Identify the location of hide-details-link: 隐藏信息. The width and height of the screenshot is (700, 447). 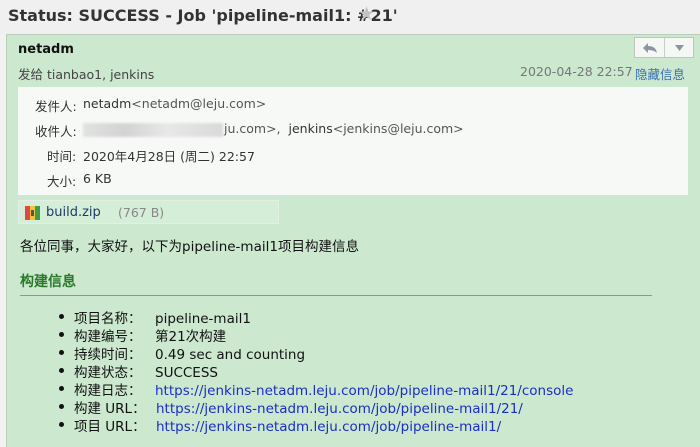
(660, 73).